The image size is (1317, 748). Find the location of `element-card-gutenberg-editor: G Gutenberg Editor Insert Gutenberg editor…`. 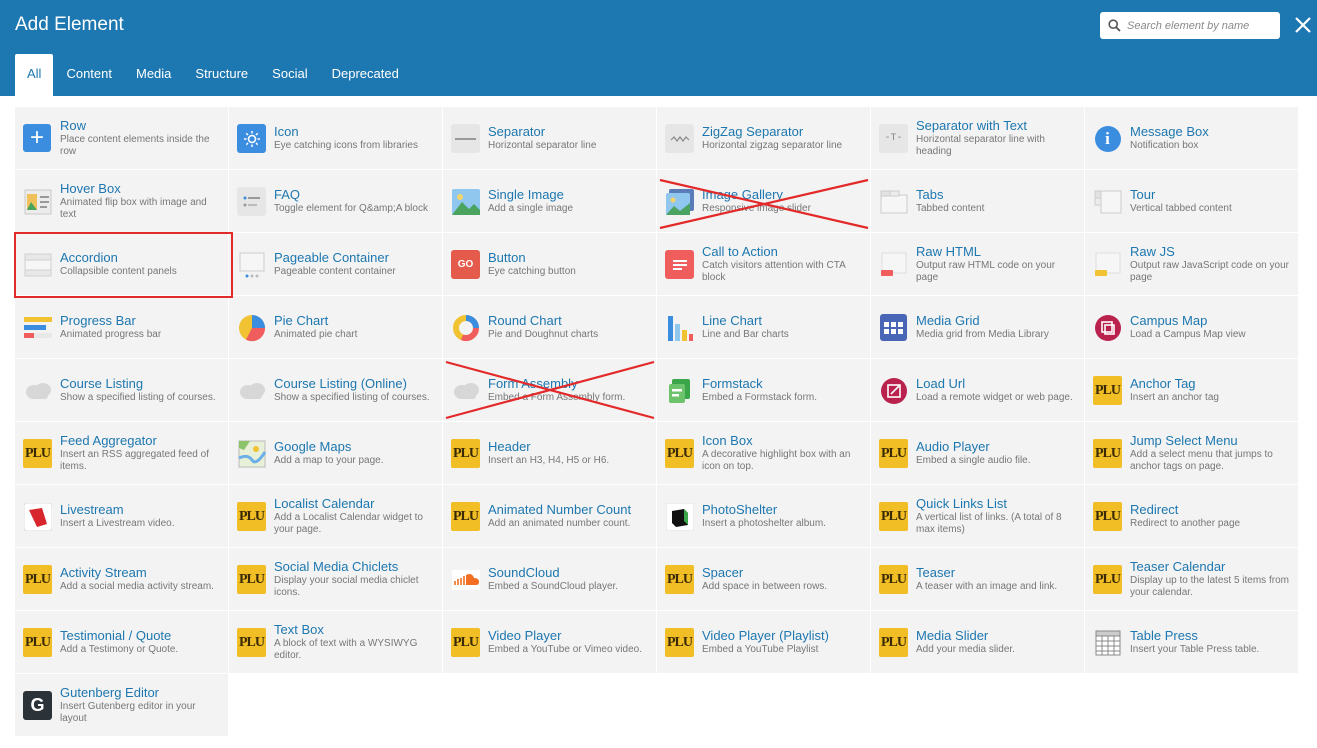

element-card-gutenberg-editor: G Gutenberg Editor Insert Gutenberg editor… is located at coordinates (121, 705).